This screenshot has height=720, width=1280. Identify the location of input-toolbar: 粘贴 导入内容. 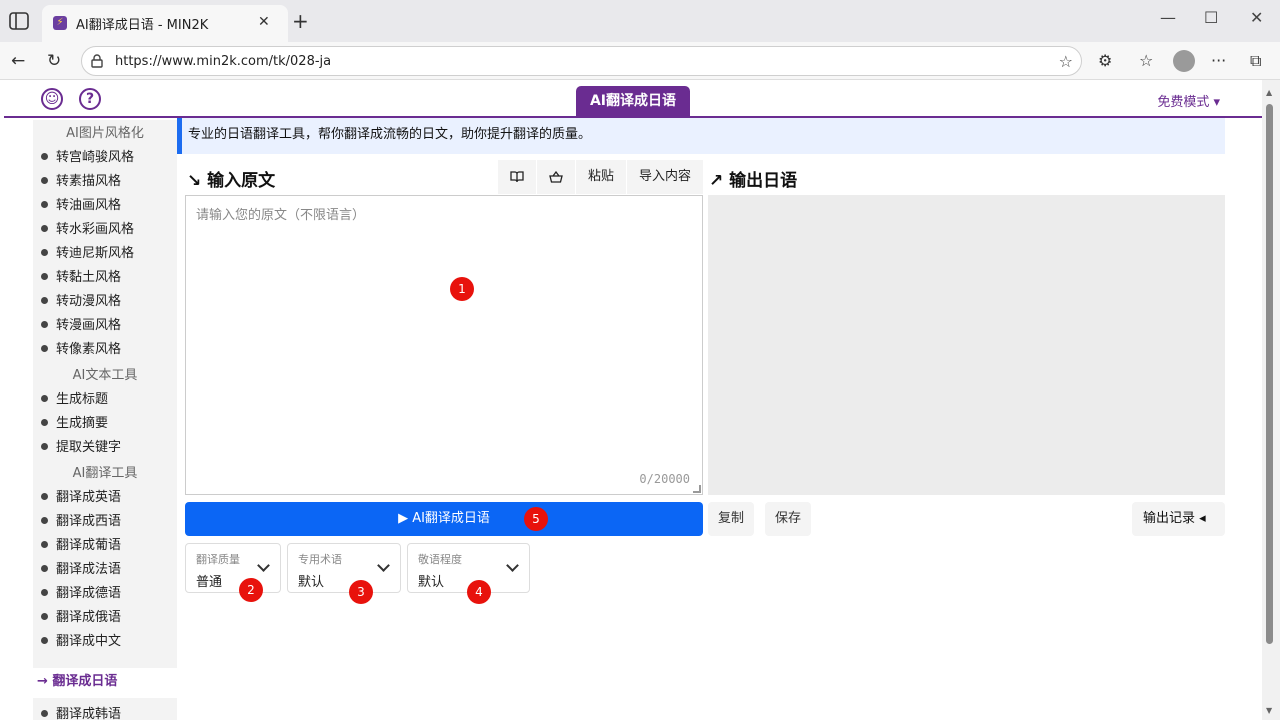
(601, 177).